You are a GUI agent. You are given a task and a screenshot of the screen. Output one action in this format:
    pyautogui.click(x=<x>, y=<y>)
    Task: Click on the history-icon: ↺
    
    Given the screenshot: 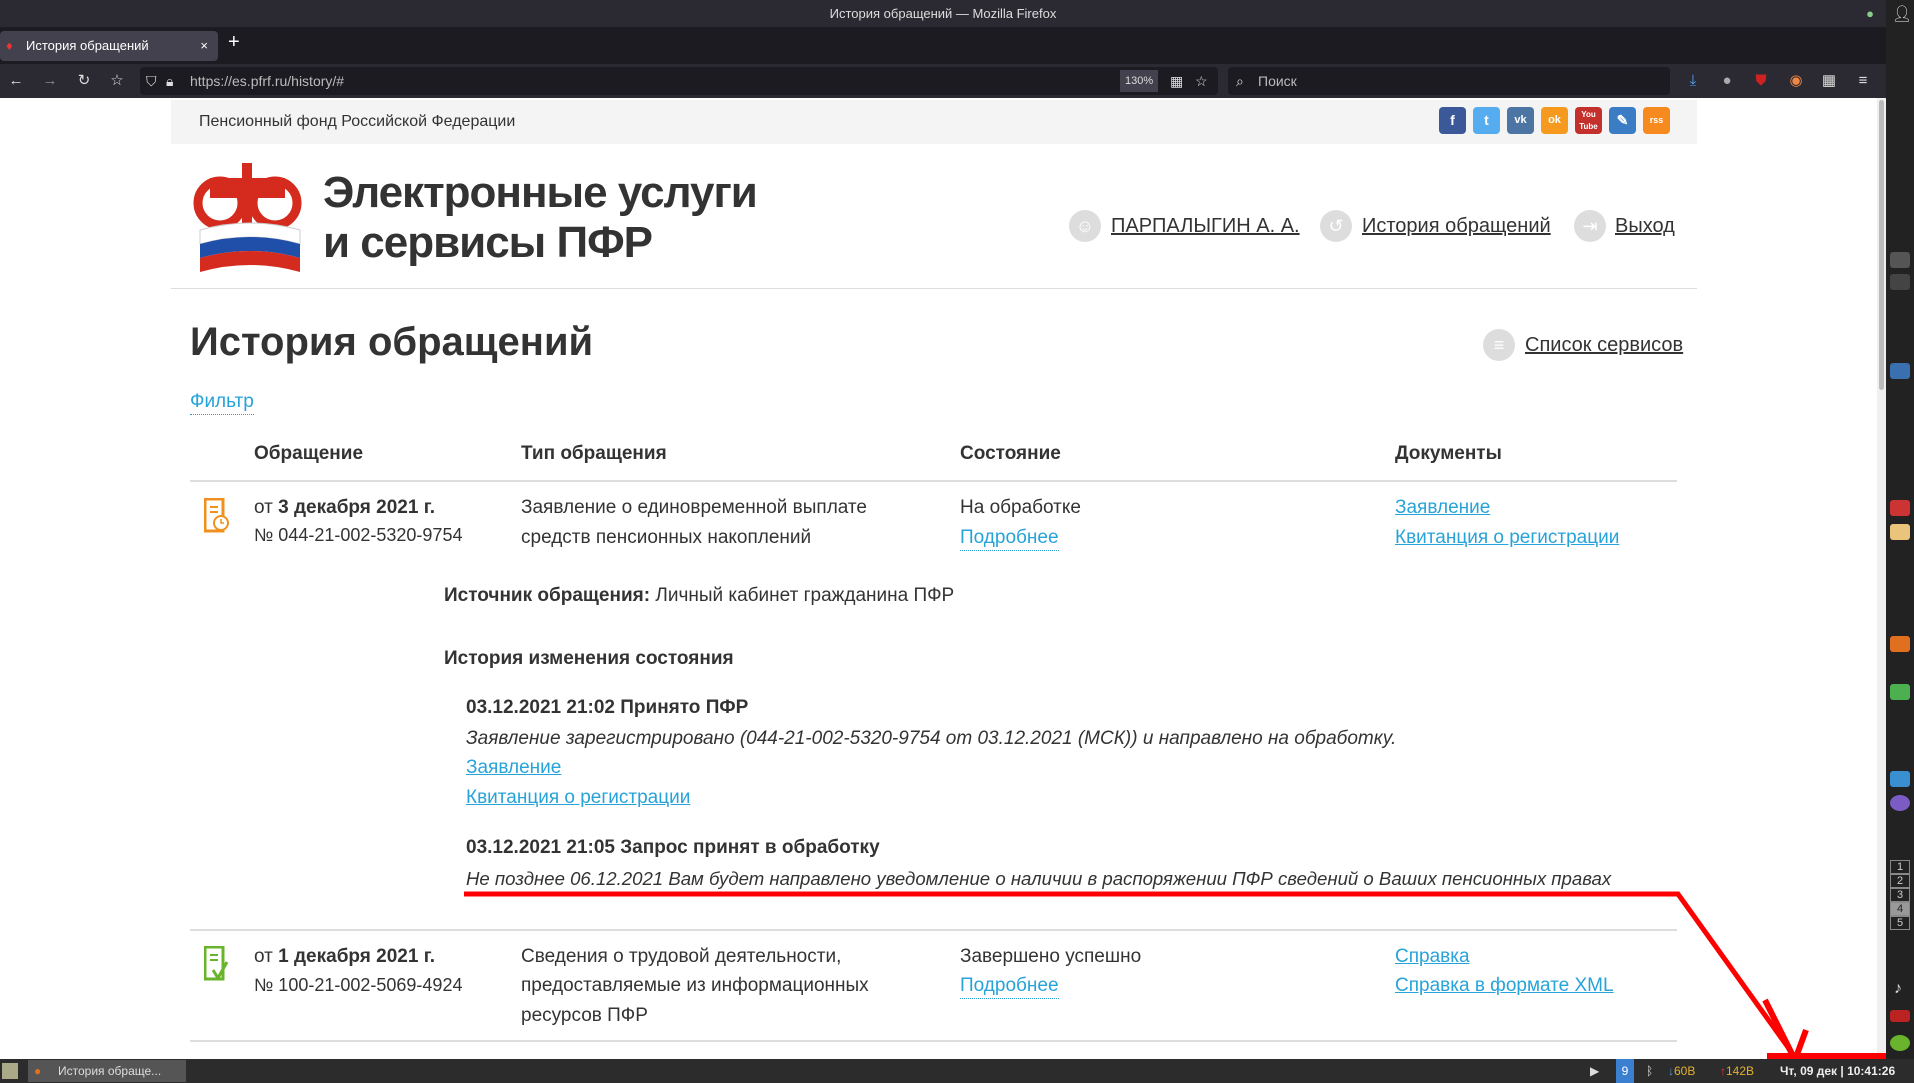 What is the action you would take?
    pyautogui.click(x=1336, y=226)
    